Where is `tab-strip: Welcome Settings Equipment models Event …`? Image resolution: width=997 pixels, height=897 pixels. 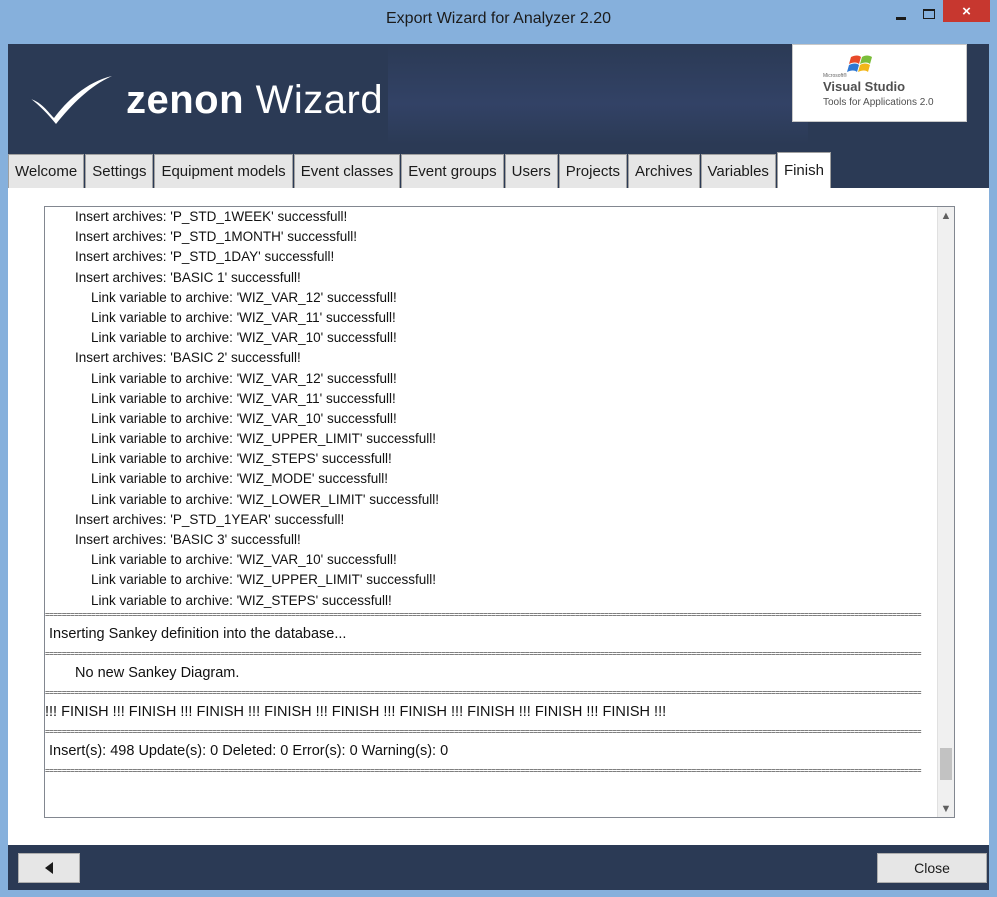
tab-strip: Welcome Settings Equipment models Event … is located at coordinates (498, 166).